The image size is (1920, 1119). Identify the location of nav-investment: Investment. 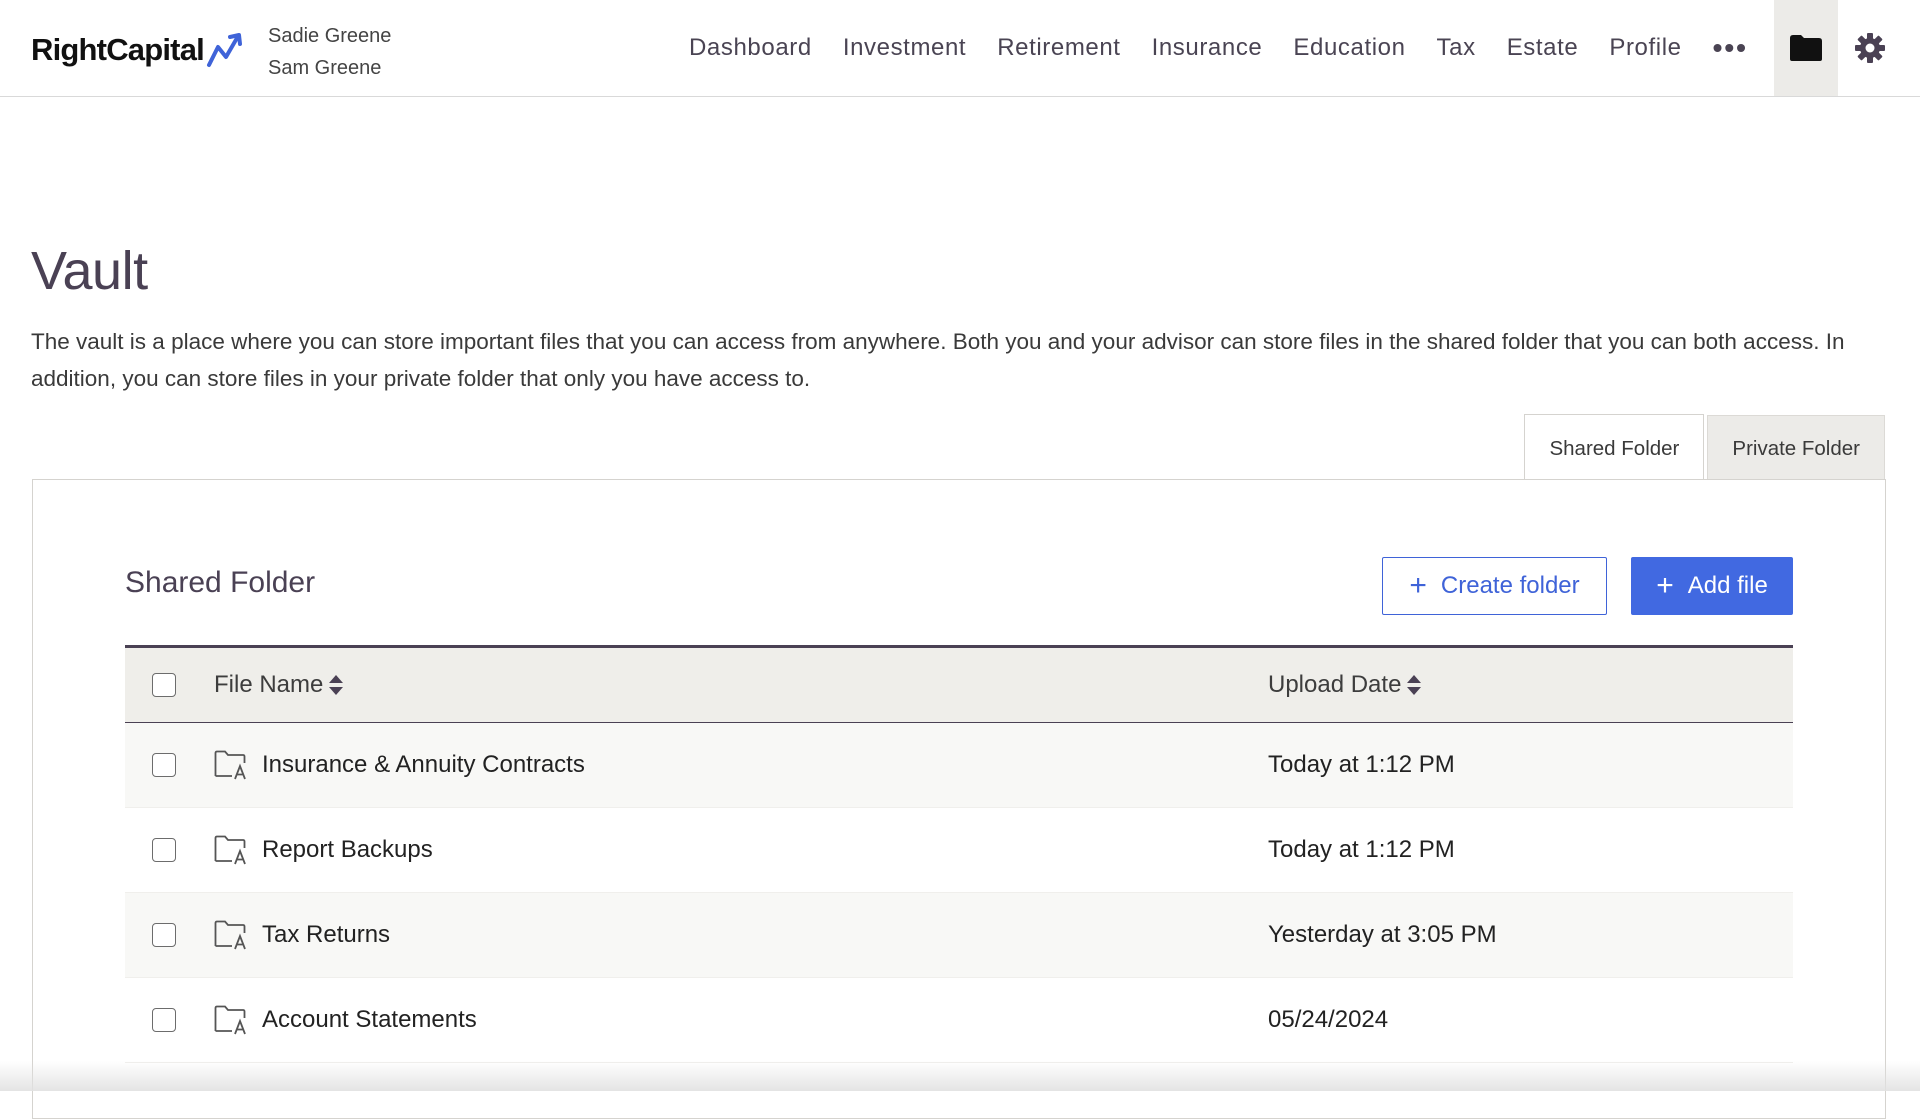
(904, 48).